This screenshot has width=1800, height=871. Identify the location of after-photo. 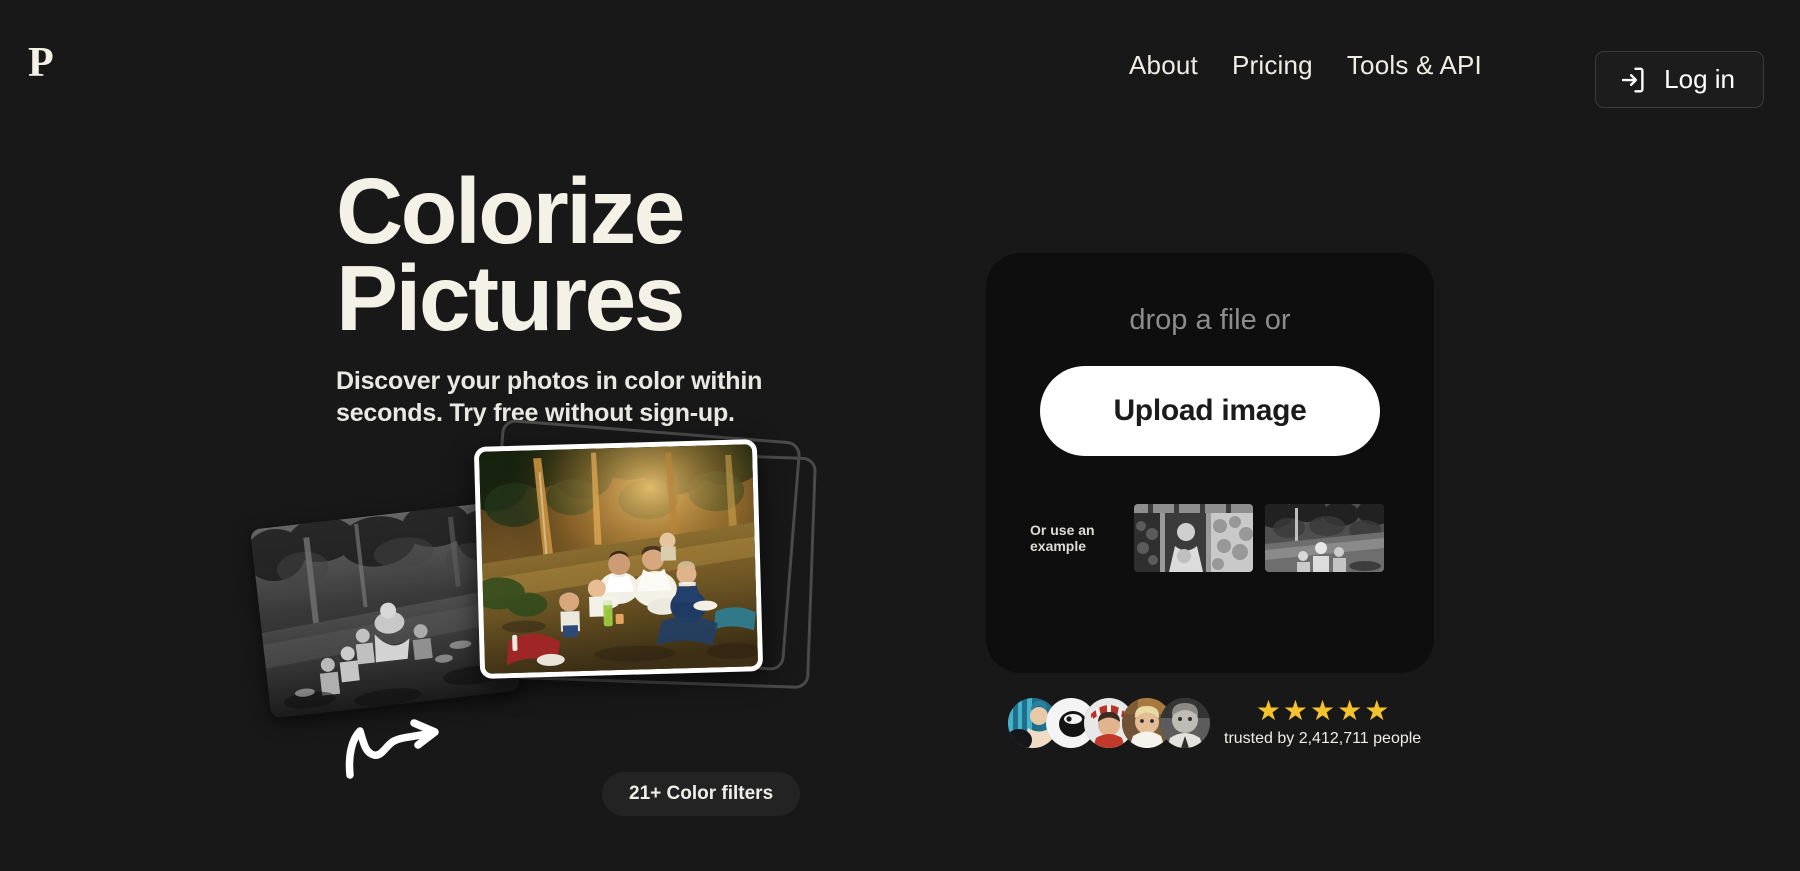
(618, 559).